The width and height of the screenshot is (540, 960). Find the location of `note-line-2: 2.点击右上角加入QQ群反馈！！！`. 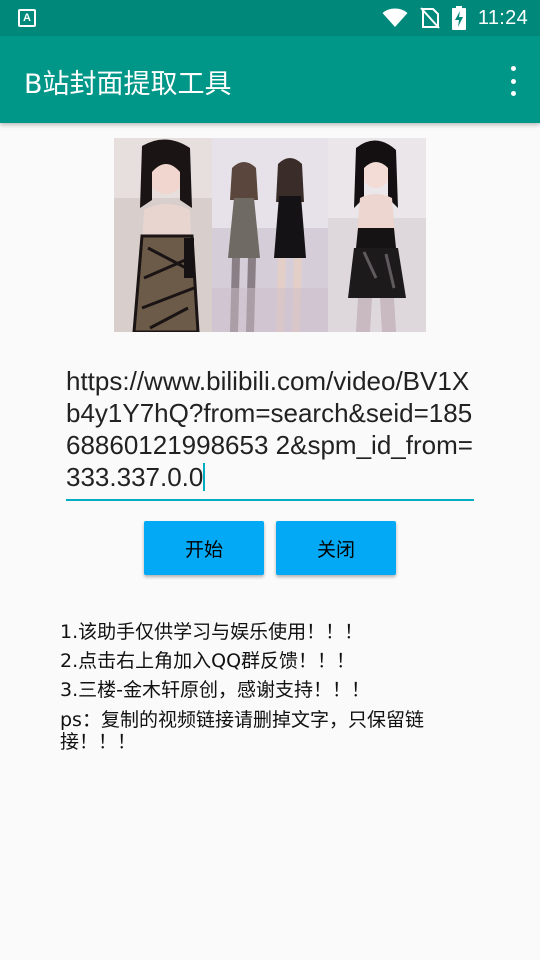

note-line-2: 2.点击右上角加入QQ群反馈！！！ is located at coordinates (208, 661).